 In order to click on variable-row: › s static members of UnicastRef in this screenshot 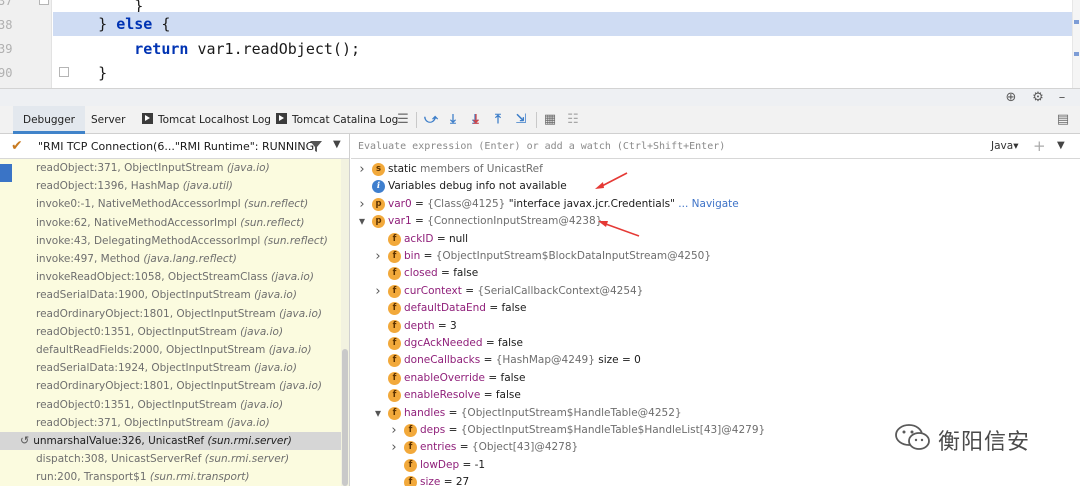, I will do `click(701, 169)`.